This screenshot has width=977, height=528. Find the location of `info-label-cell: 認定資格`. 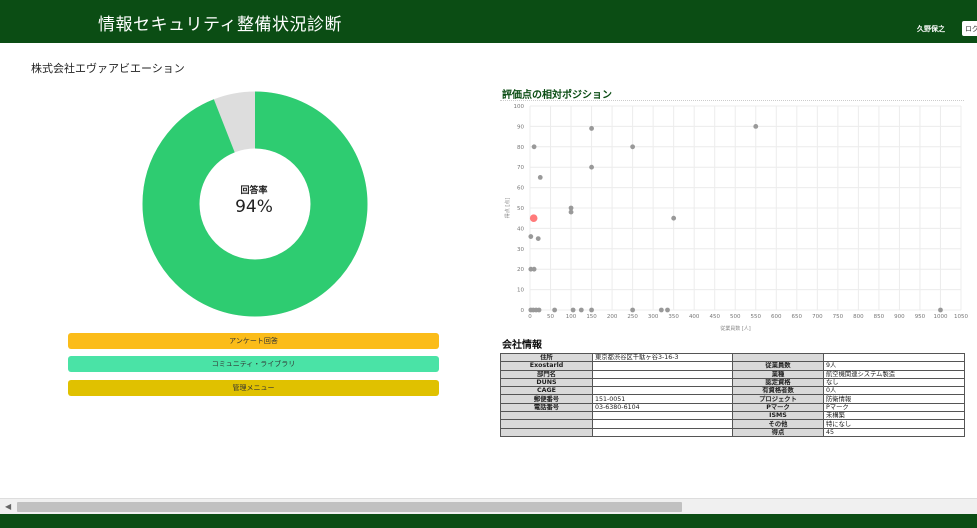

info-label-cell: 認定資格 is located at coordinates (778, 382).